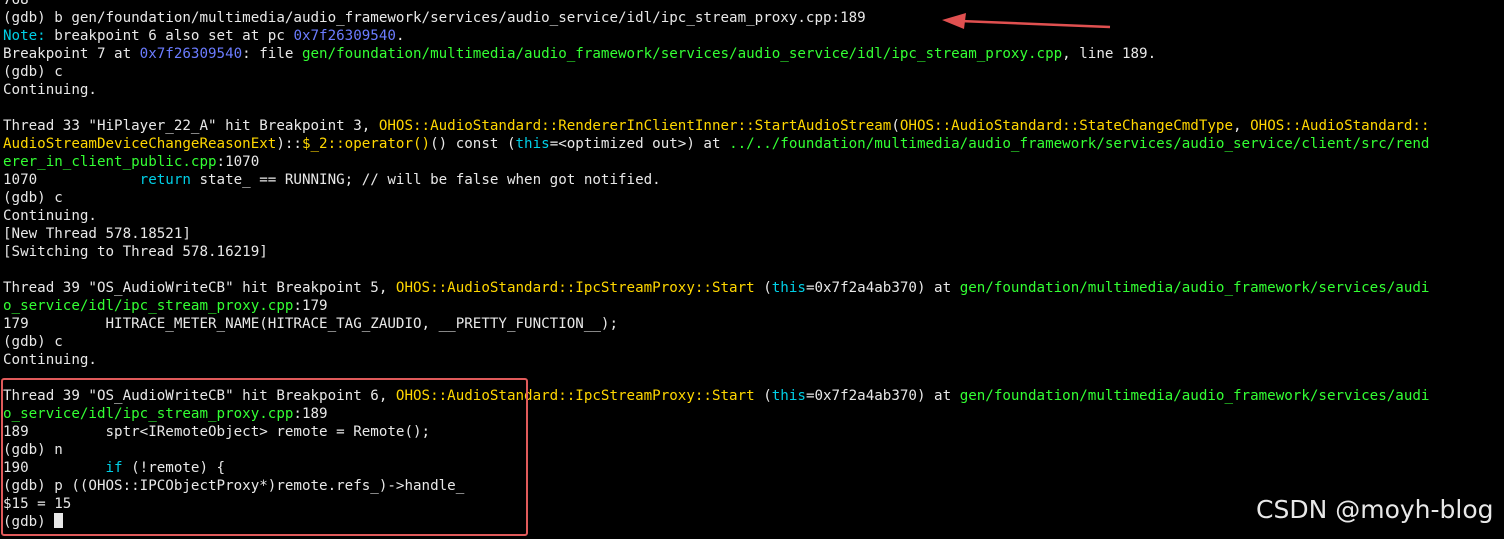  What do you see at coordinates (753, 252) in the screenshot?
I see `terminal-line: [Switching to Thread 578.16219]` at bounding box center [753, 252].